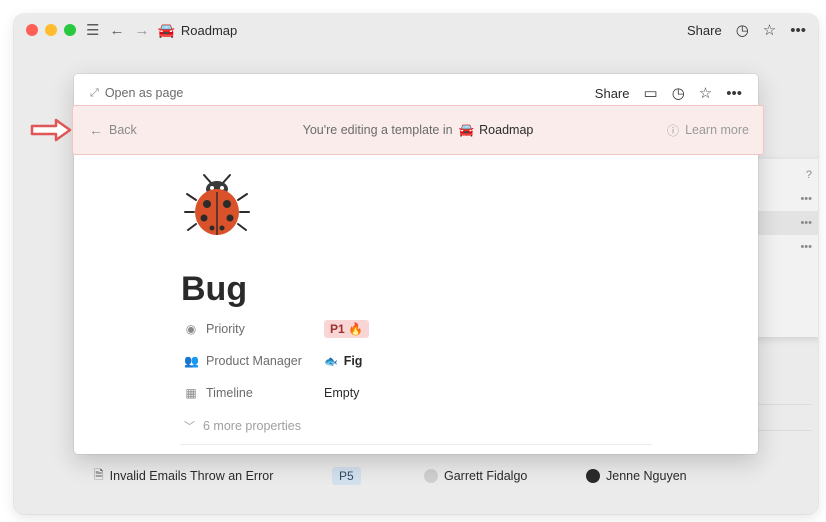 Image resolution: width=826 pixels, height=522 pixels. I want to click on property-value: P1 🔥, so click(346, 329).